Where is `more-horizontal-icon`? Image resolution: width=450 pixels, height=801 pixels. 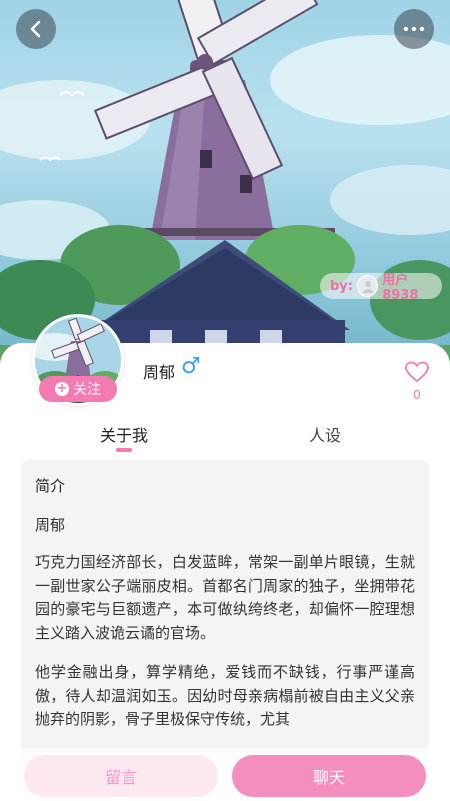
more-horizontal-icon is located at coordinates (414, 29).